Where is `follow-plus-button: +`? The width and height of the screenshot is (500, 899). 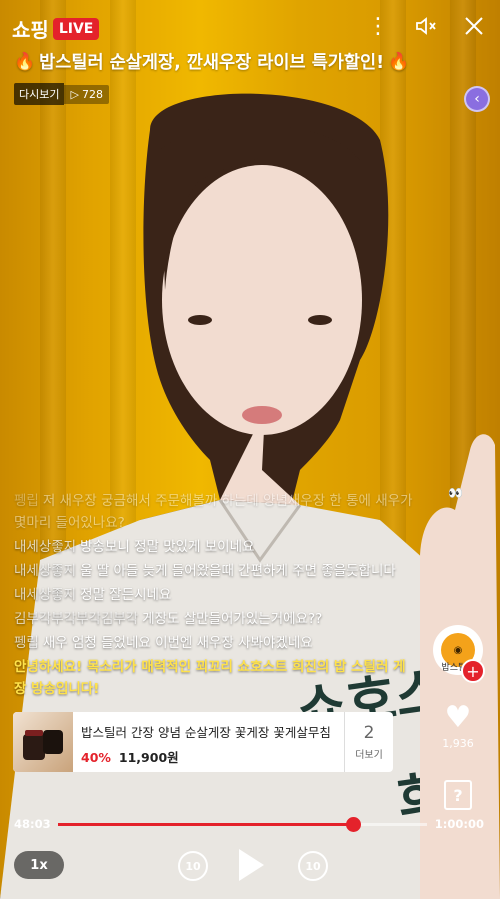
follow-plus-button: + is located at coordinates (473, 671).